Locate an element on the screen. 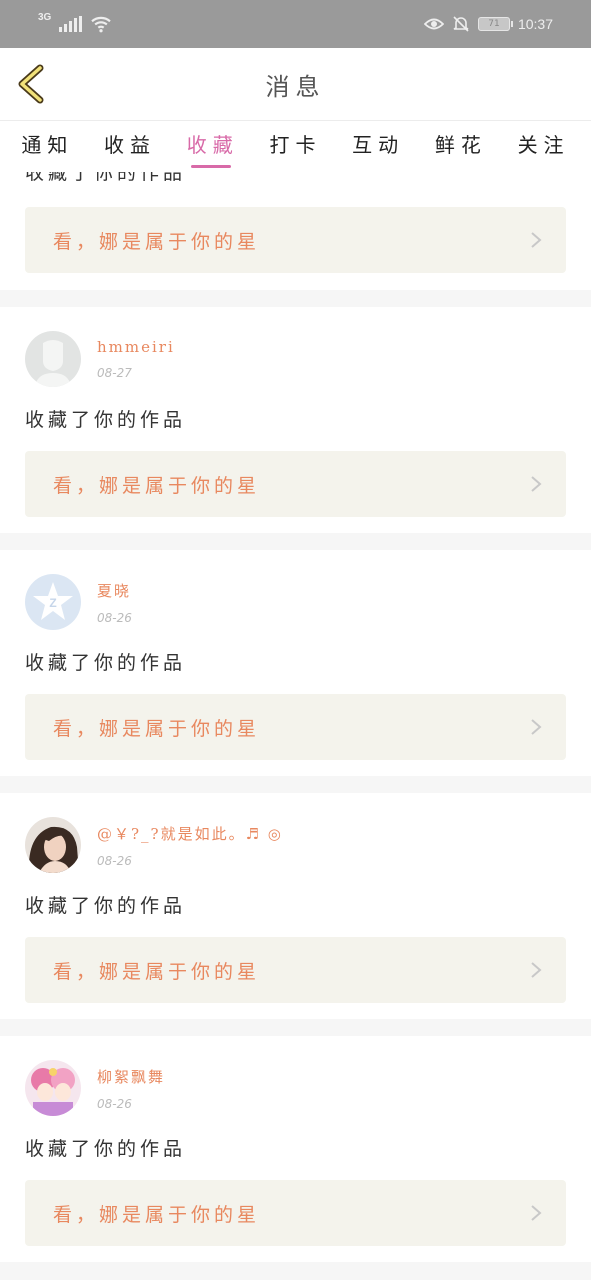 The image size is (591, 1280). default-avatar-icon is located at coordinates (53, 359).